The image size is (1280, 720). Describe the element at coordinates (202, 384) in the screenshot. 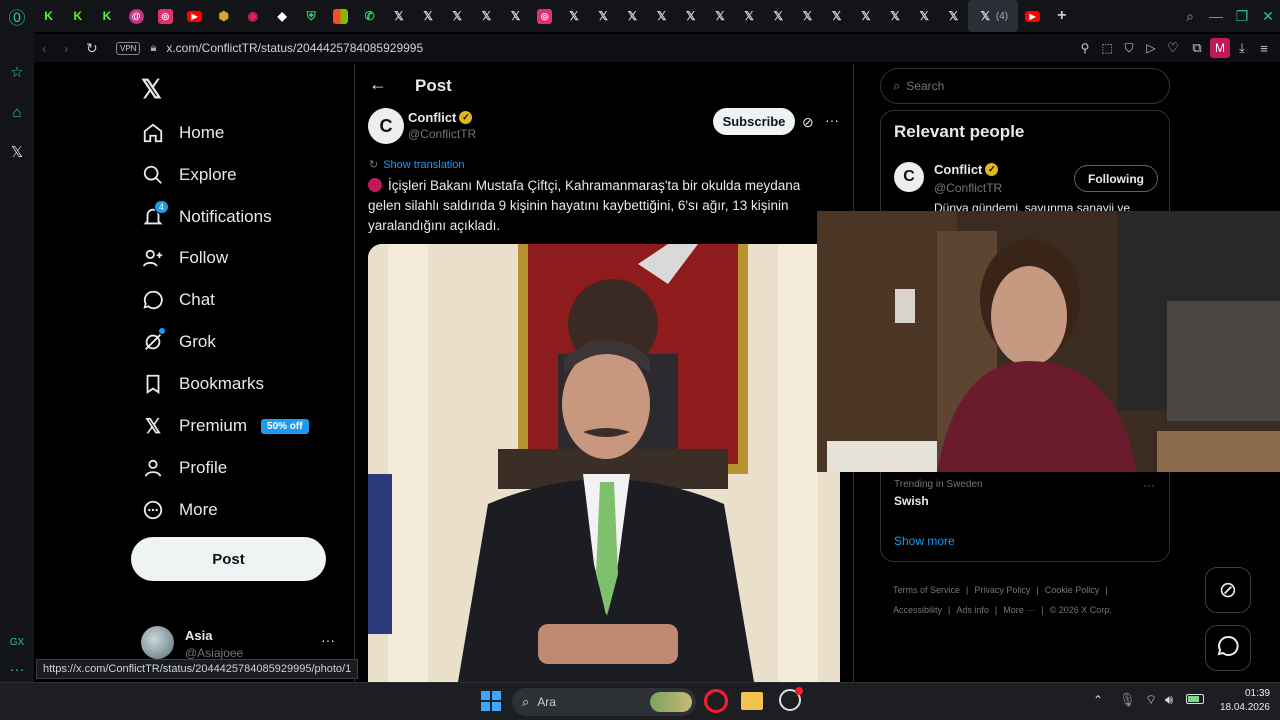

I see `nav-bookmarks: Bookmarks` at that location.